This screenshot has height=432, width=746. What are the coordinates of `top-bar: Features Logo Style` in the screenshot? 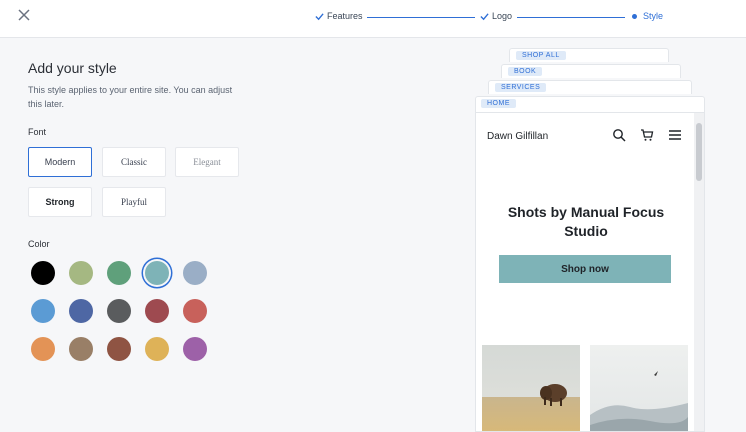 It's located at (373, 19).